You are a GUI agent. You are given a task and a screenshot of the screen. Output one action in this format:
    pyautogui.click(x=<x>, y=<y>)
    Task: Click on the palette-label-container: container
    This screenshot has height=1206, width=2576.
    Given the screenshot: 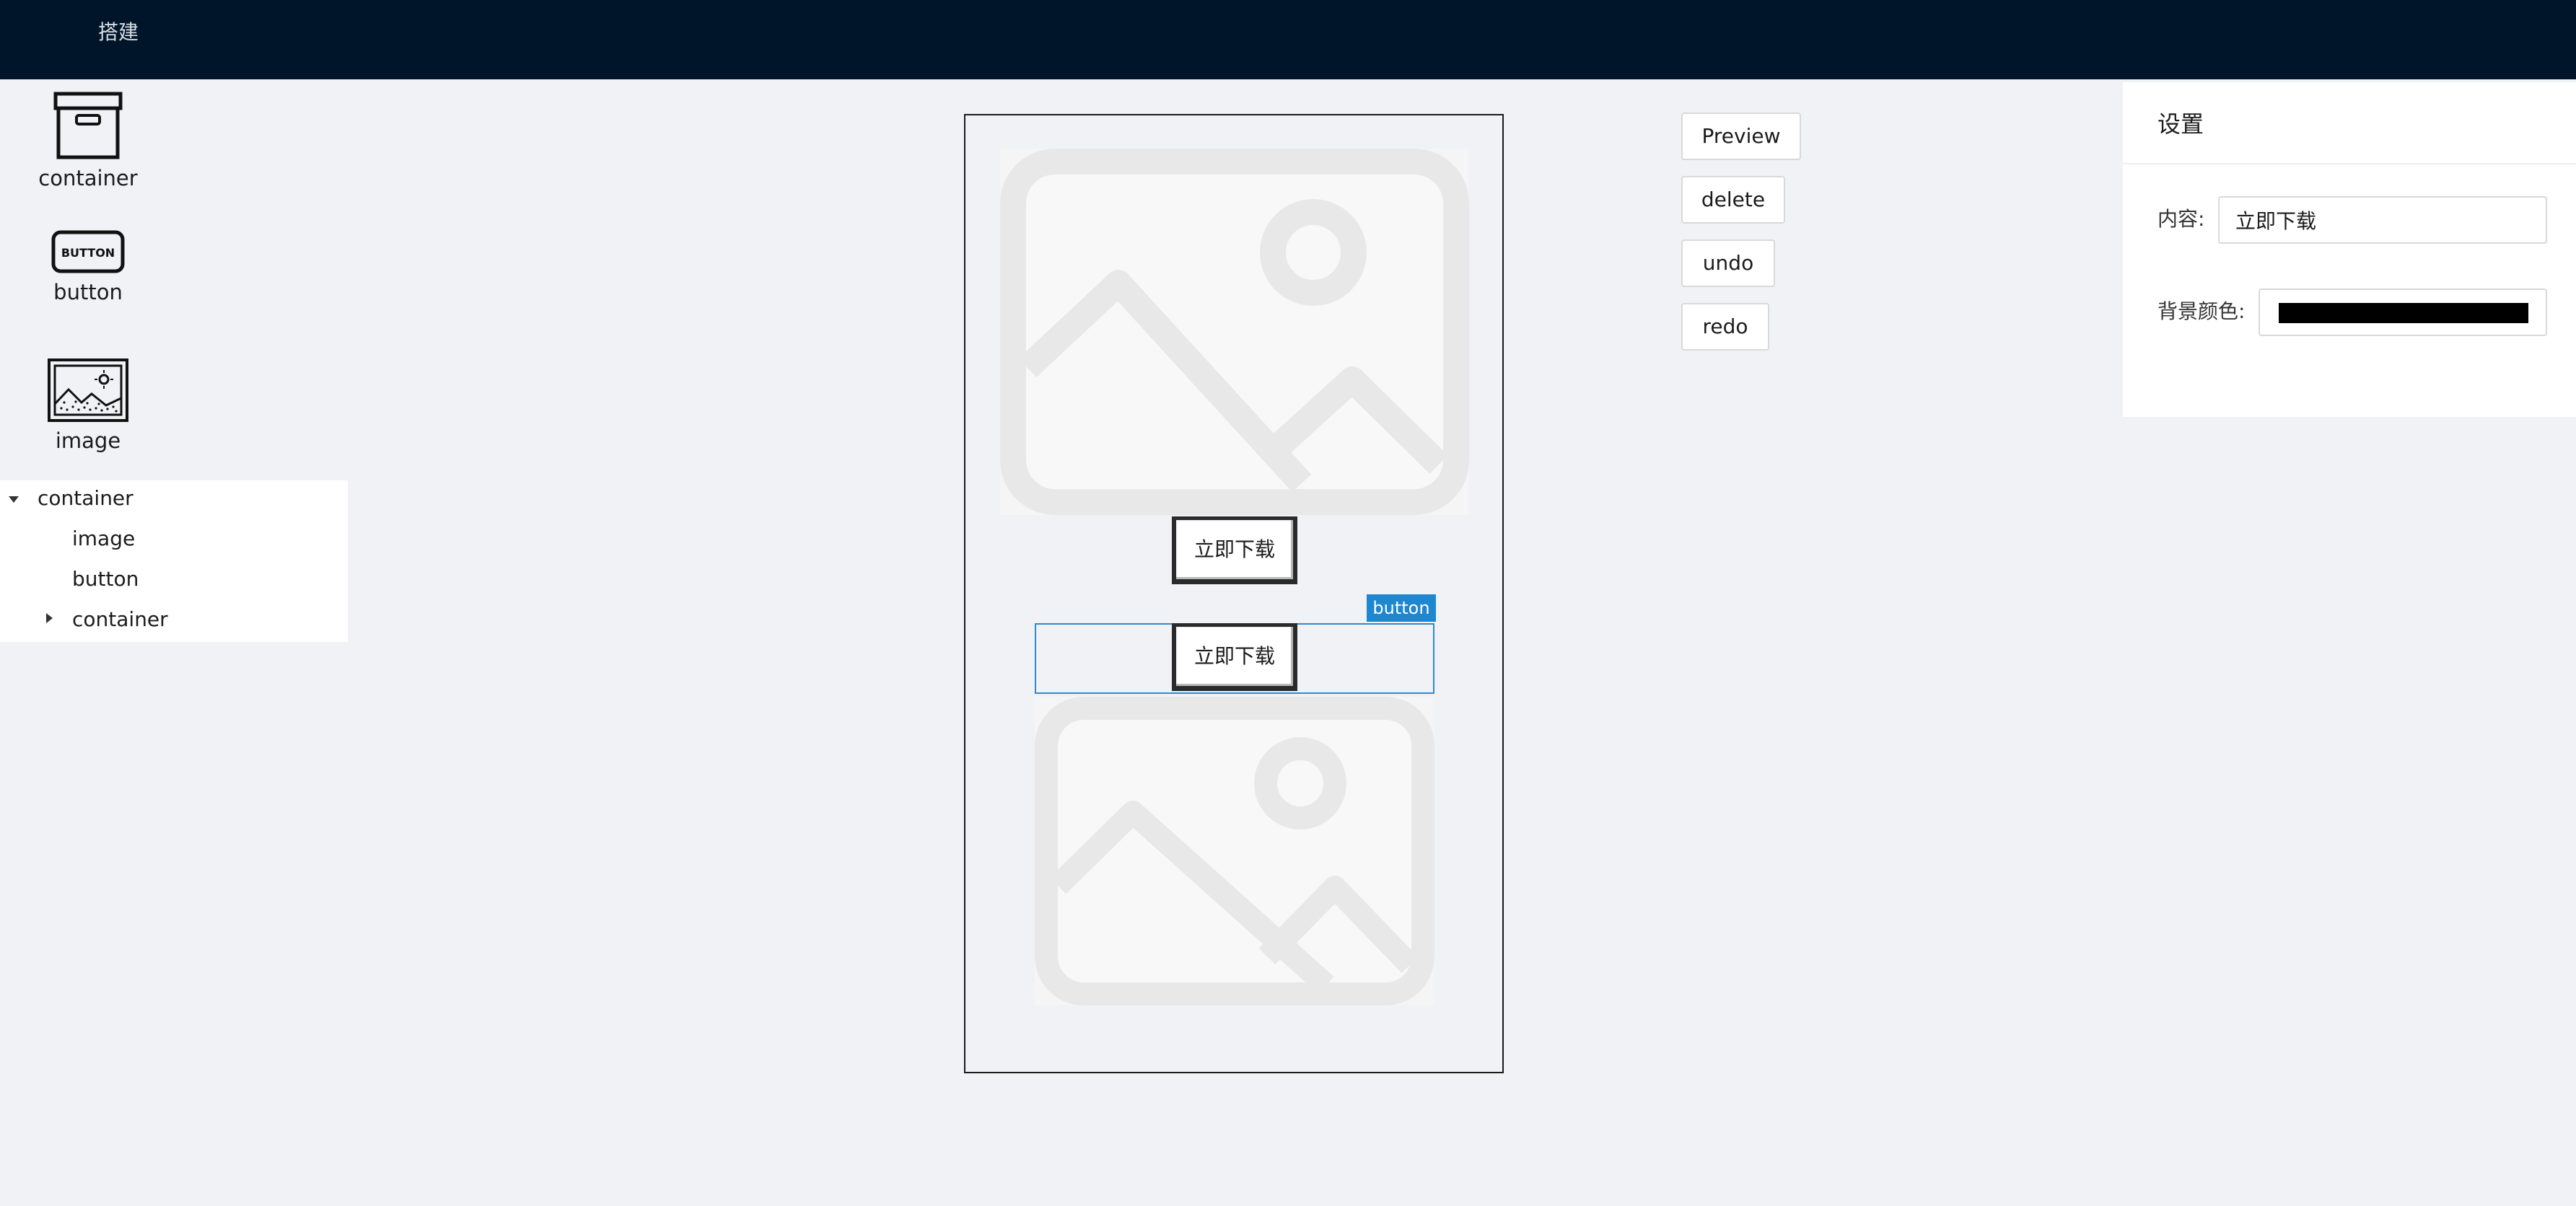 What is the action you would take?
    pyautogui.click(x=88, y=178)
    